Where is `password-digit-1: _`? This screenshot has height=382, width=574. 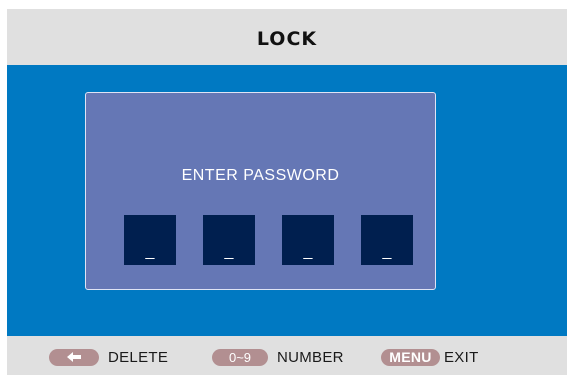 password-digit-1: _ is located at coordinates (150, 240).